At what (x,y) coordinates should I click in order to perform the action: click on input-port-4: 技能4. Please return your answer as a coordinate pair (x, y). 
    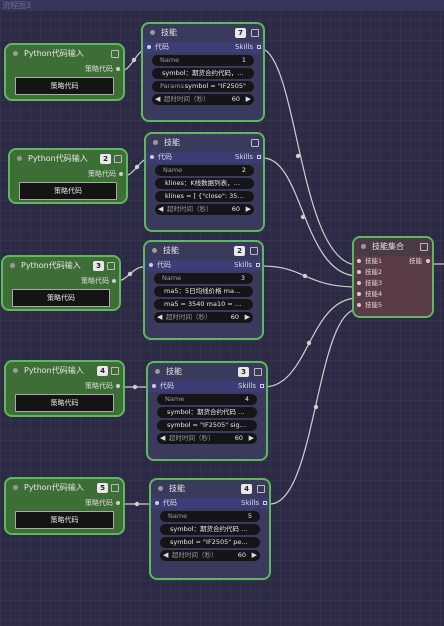
    Looking at the image, I should click on (393, 294).